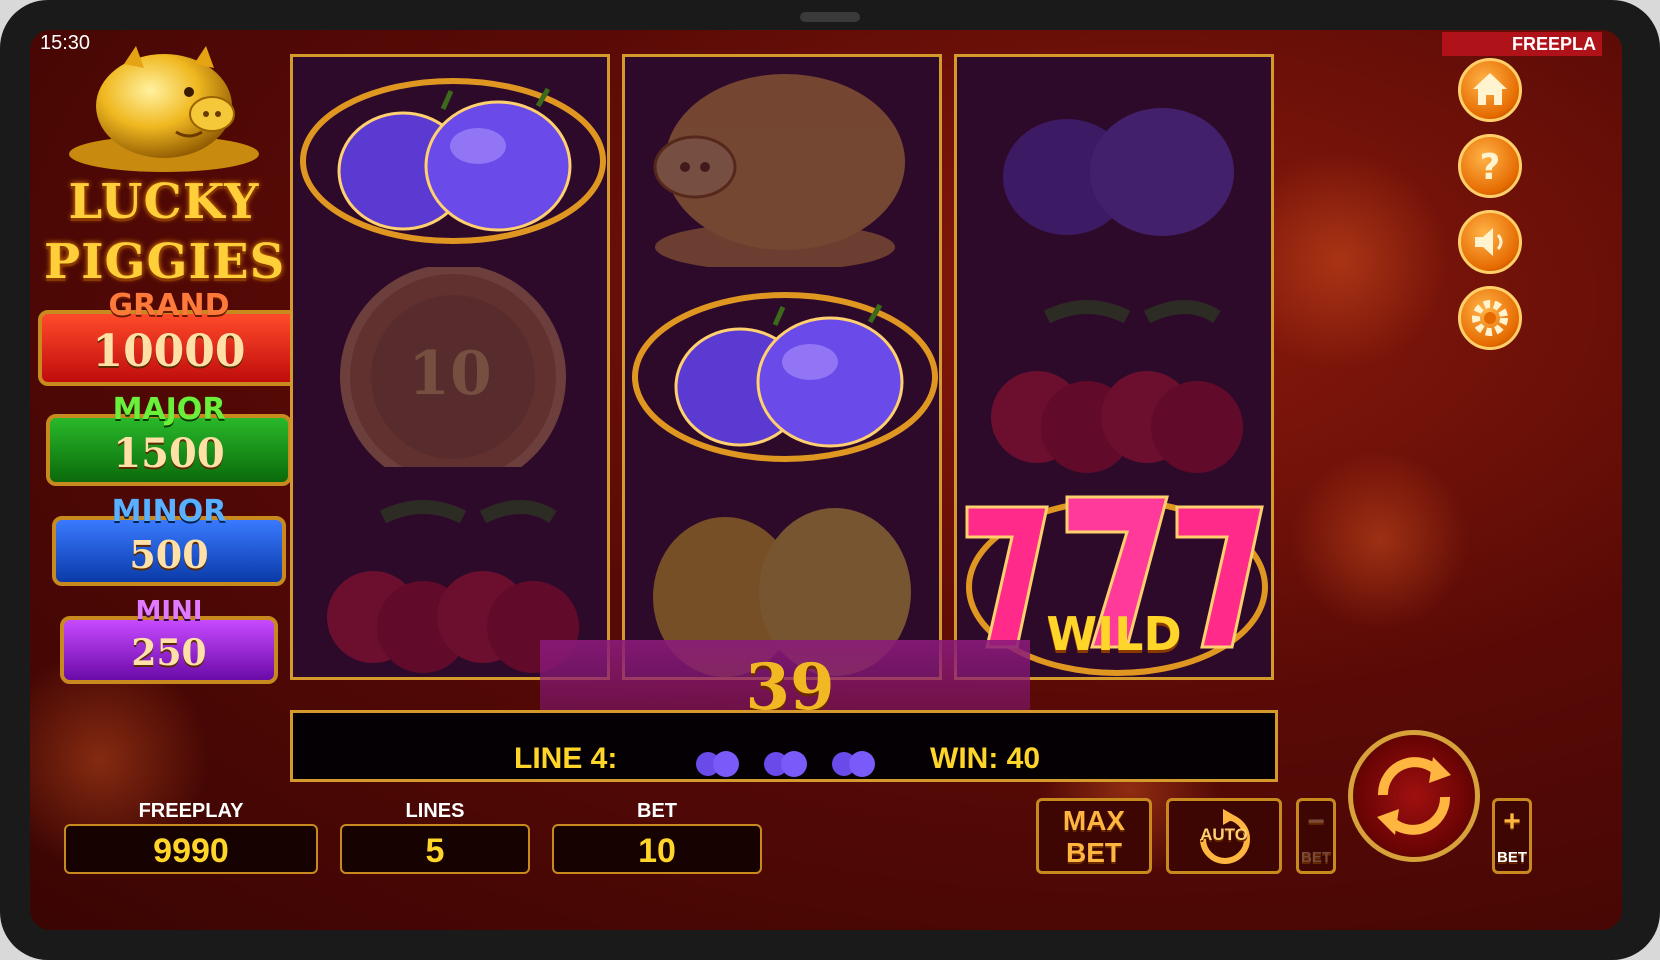 The width and height of the screenshot is (1660, 960). I want to click on question-icon: ?, so click(1490, 167).